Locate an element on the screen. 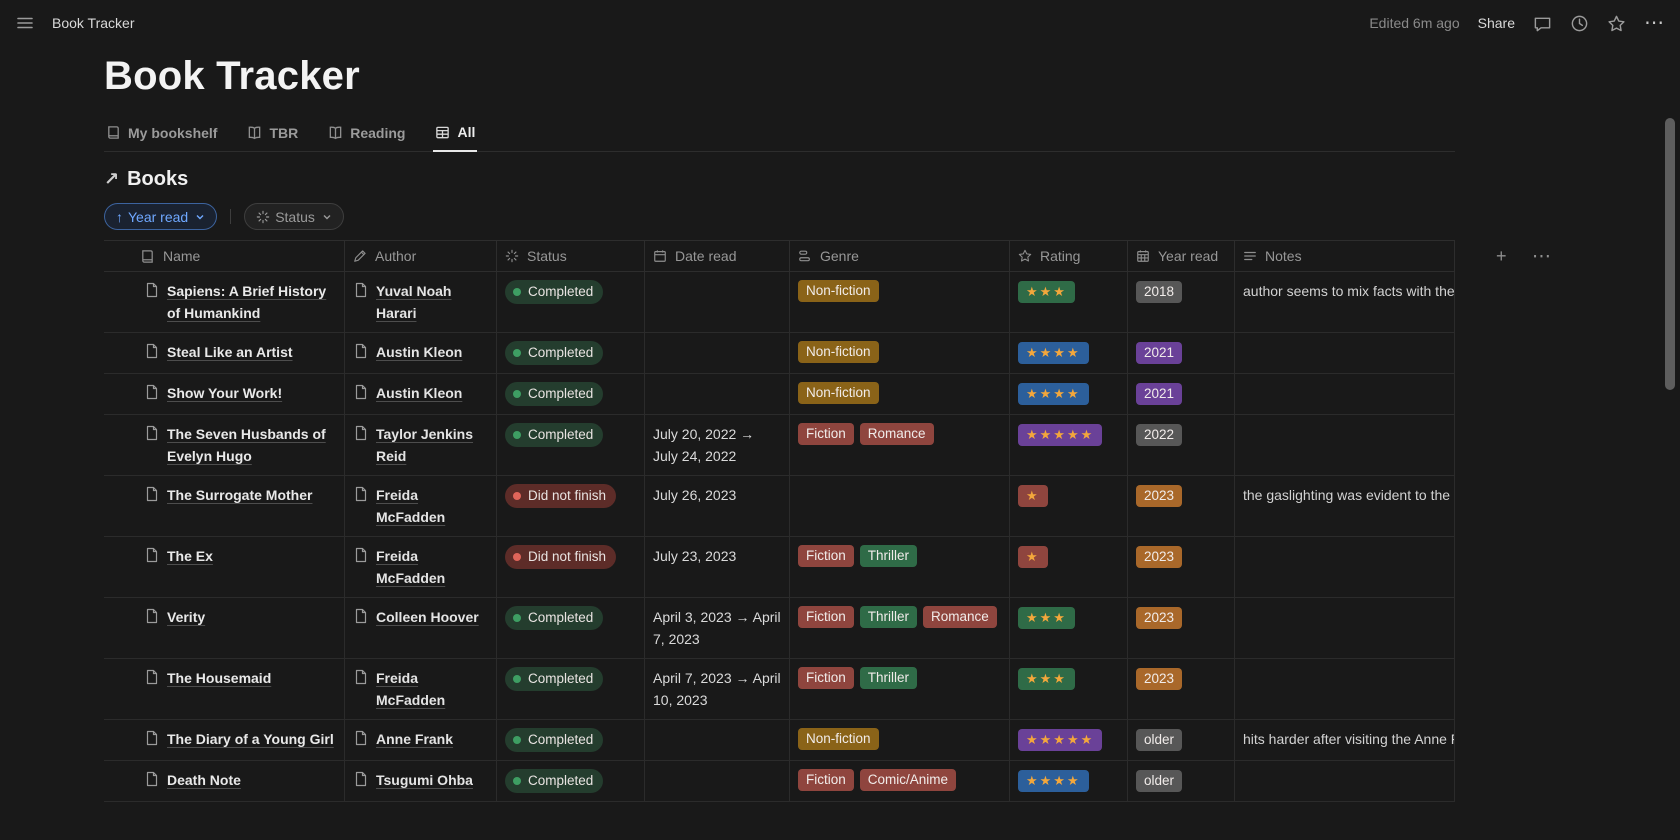  more-ellipsis-icon: ⋯ is located at coordinates (1654, 23).